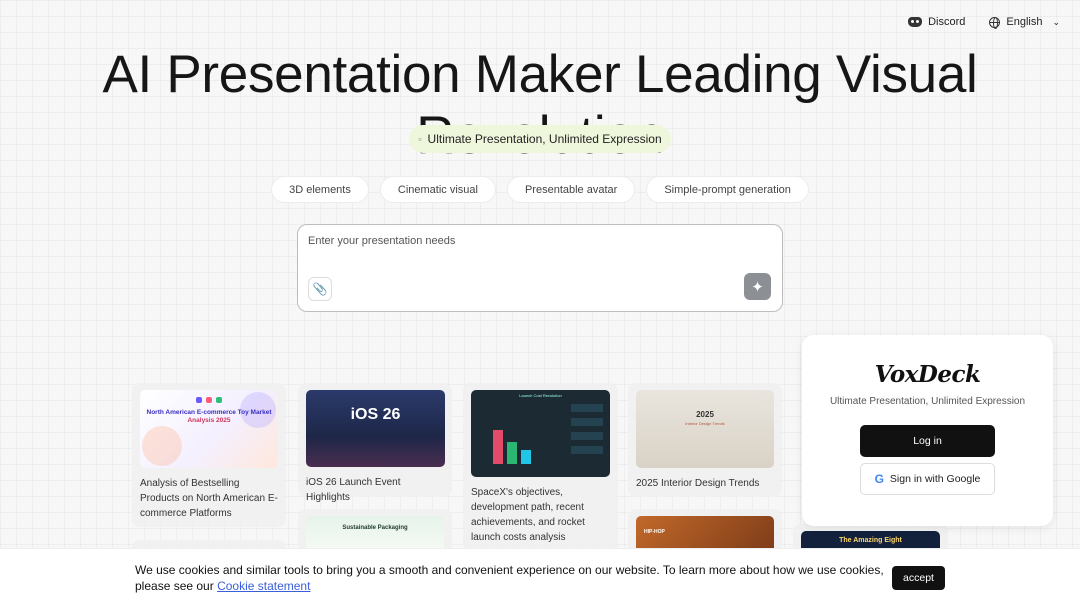 Image resolution: width=1080 pixels, height=608 pixels. Describe the element at coordinates (984, 22) in the screenshot. I see `top-bar: Discord English ⌄` at that location.